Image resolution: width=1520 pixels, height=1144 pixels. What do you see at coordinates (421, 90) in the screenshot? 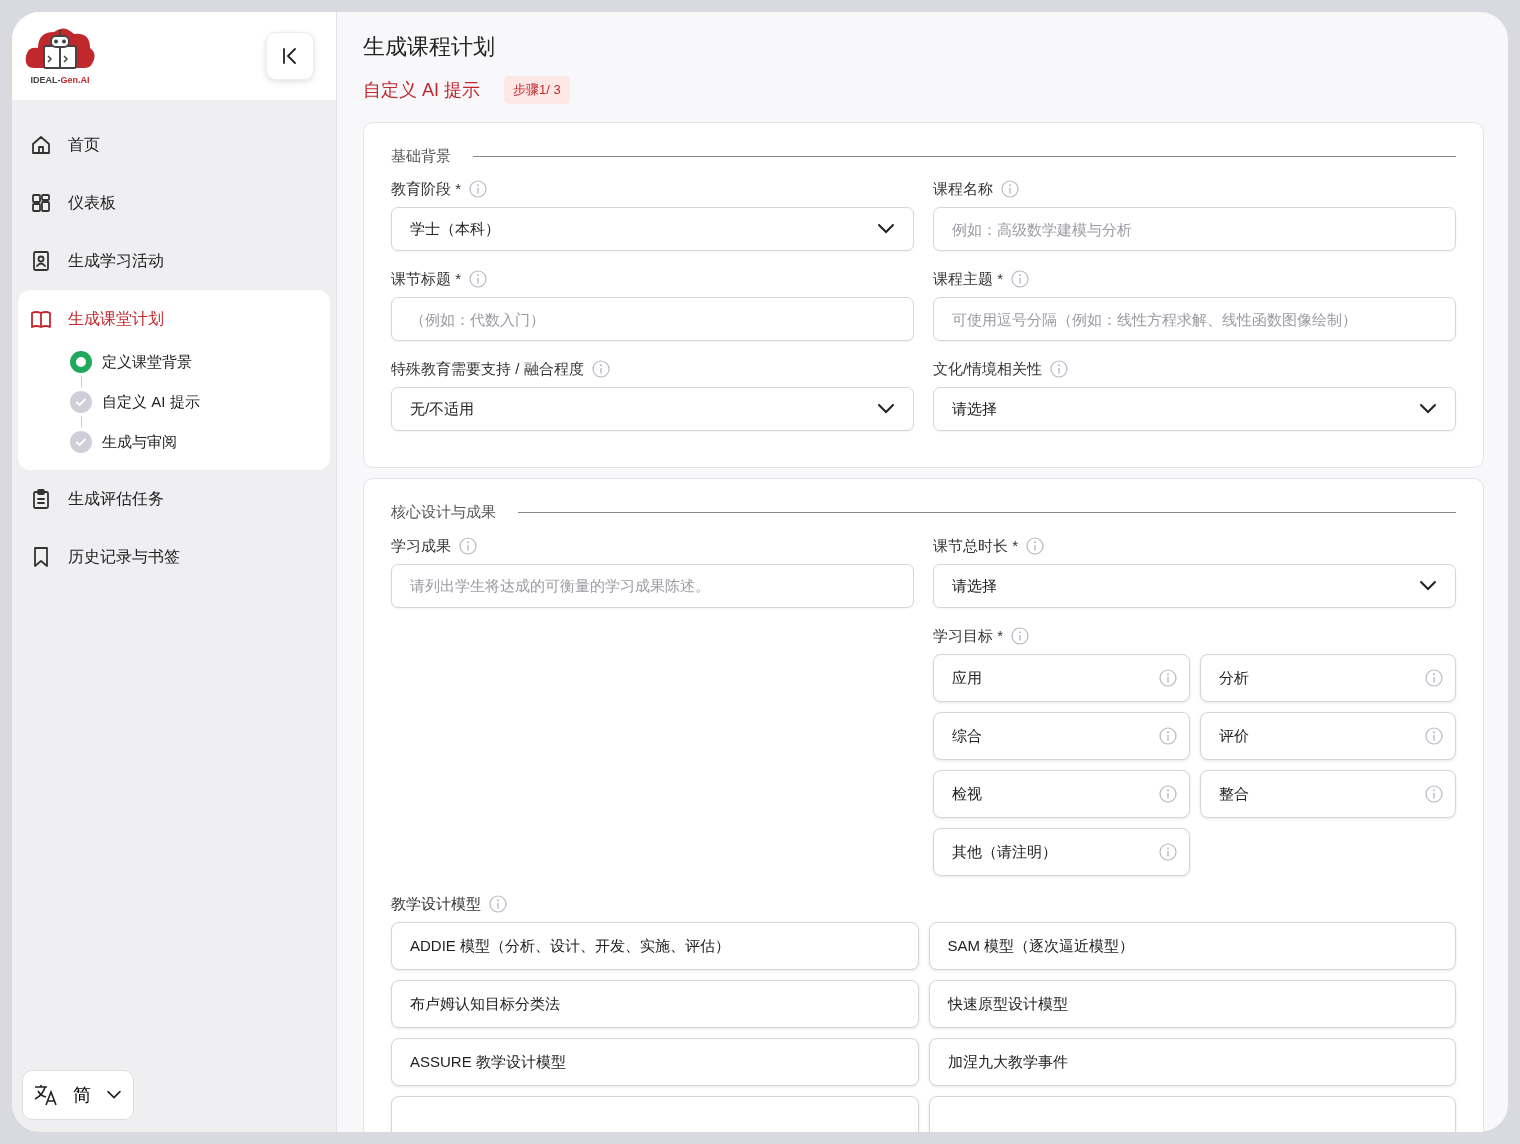
I see `subtitle: 自定义 AI 提示` at bounding box center [421, 90].